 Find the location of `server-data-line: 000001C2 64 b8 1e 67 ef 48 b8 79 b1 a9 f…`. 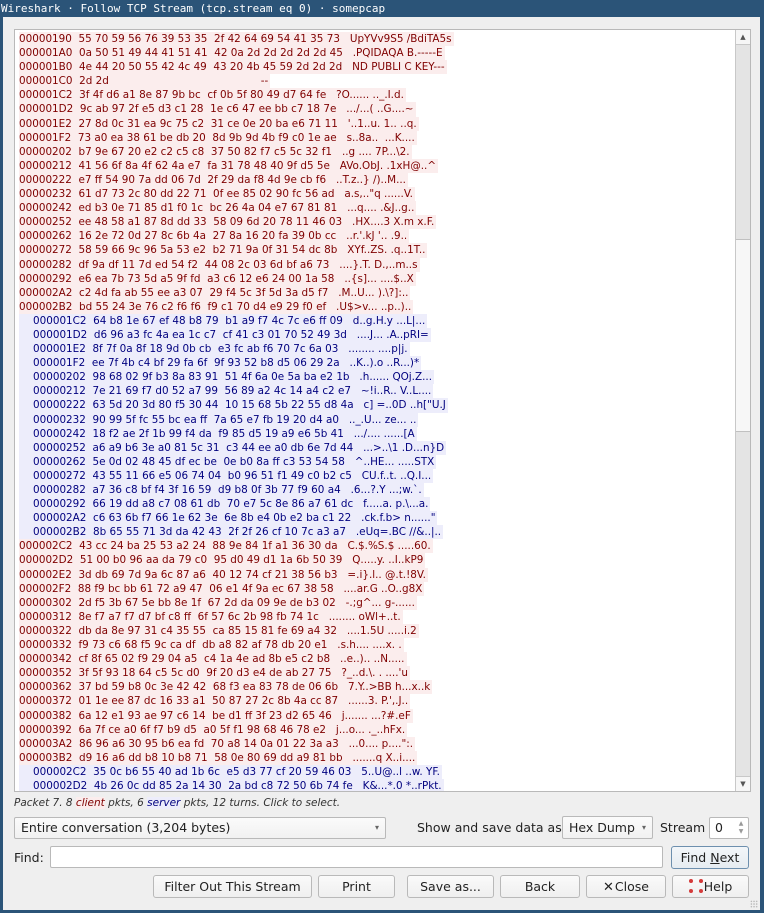

server-data-line: 000001C2 64 b8 1e 67 ef 48 b8 79 b1 a9 f… is located at coordinates (223, 320).